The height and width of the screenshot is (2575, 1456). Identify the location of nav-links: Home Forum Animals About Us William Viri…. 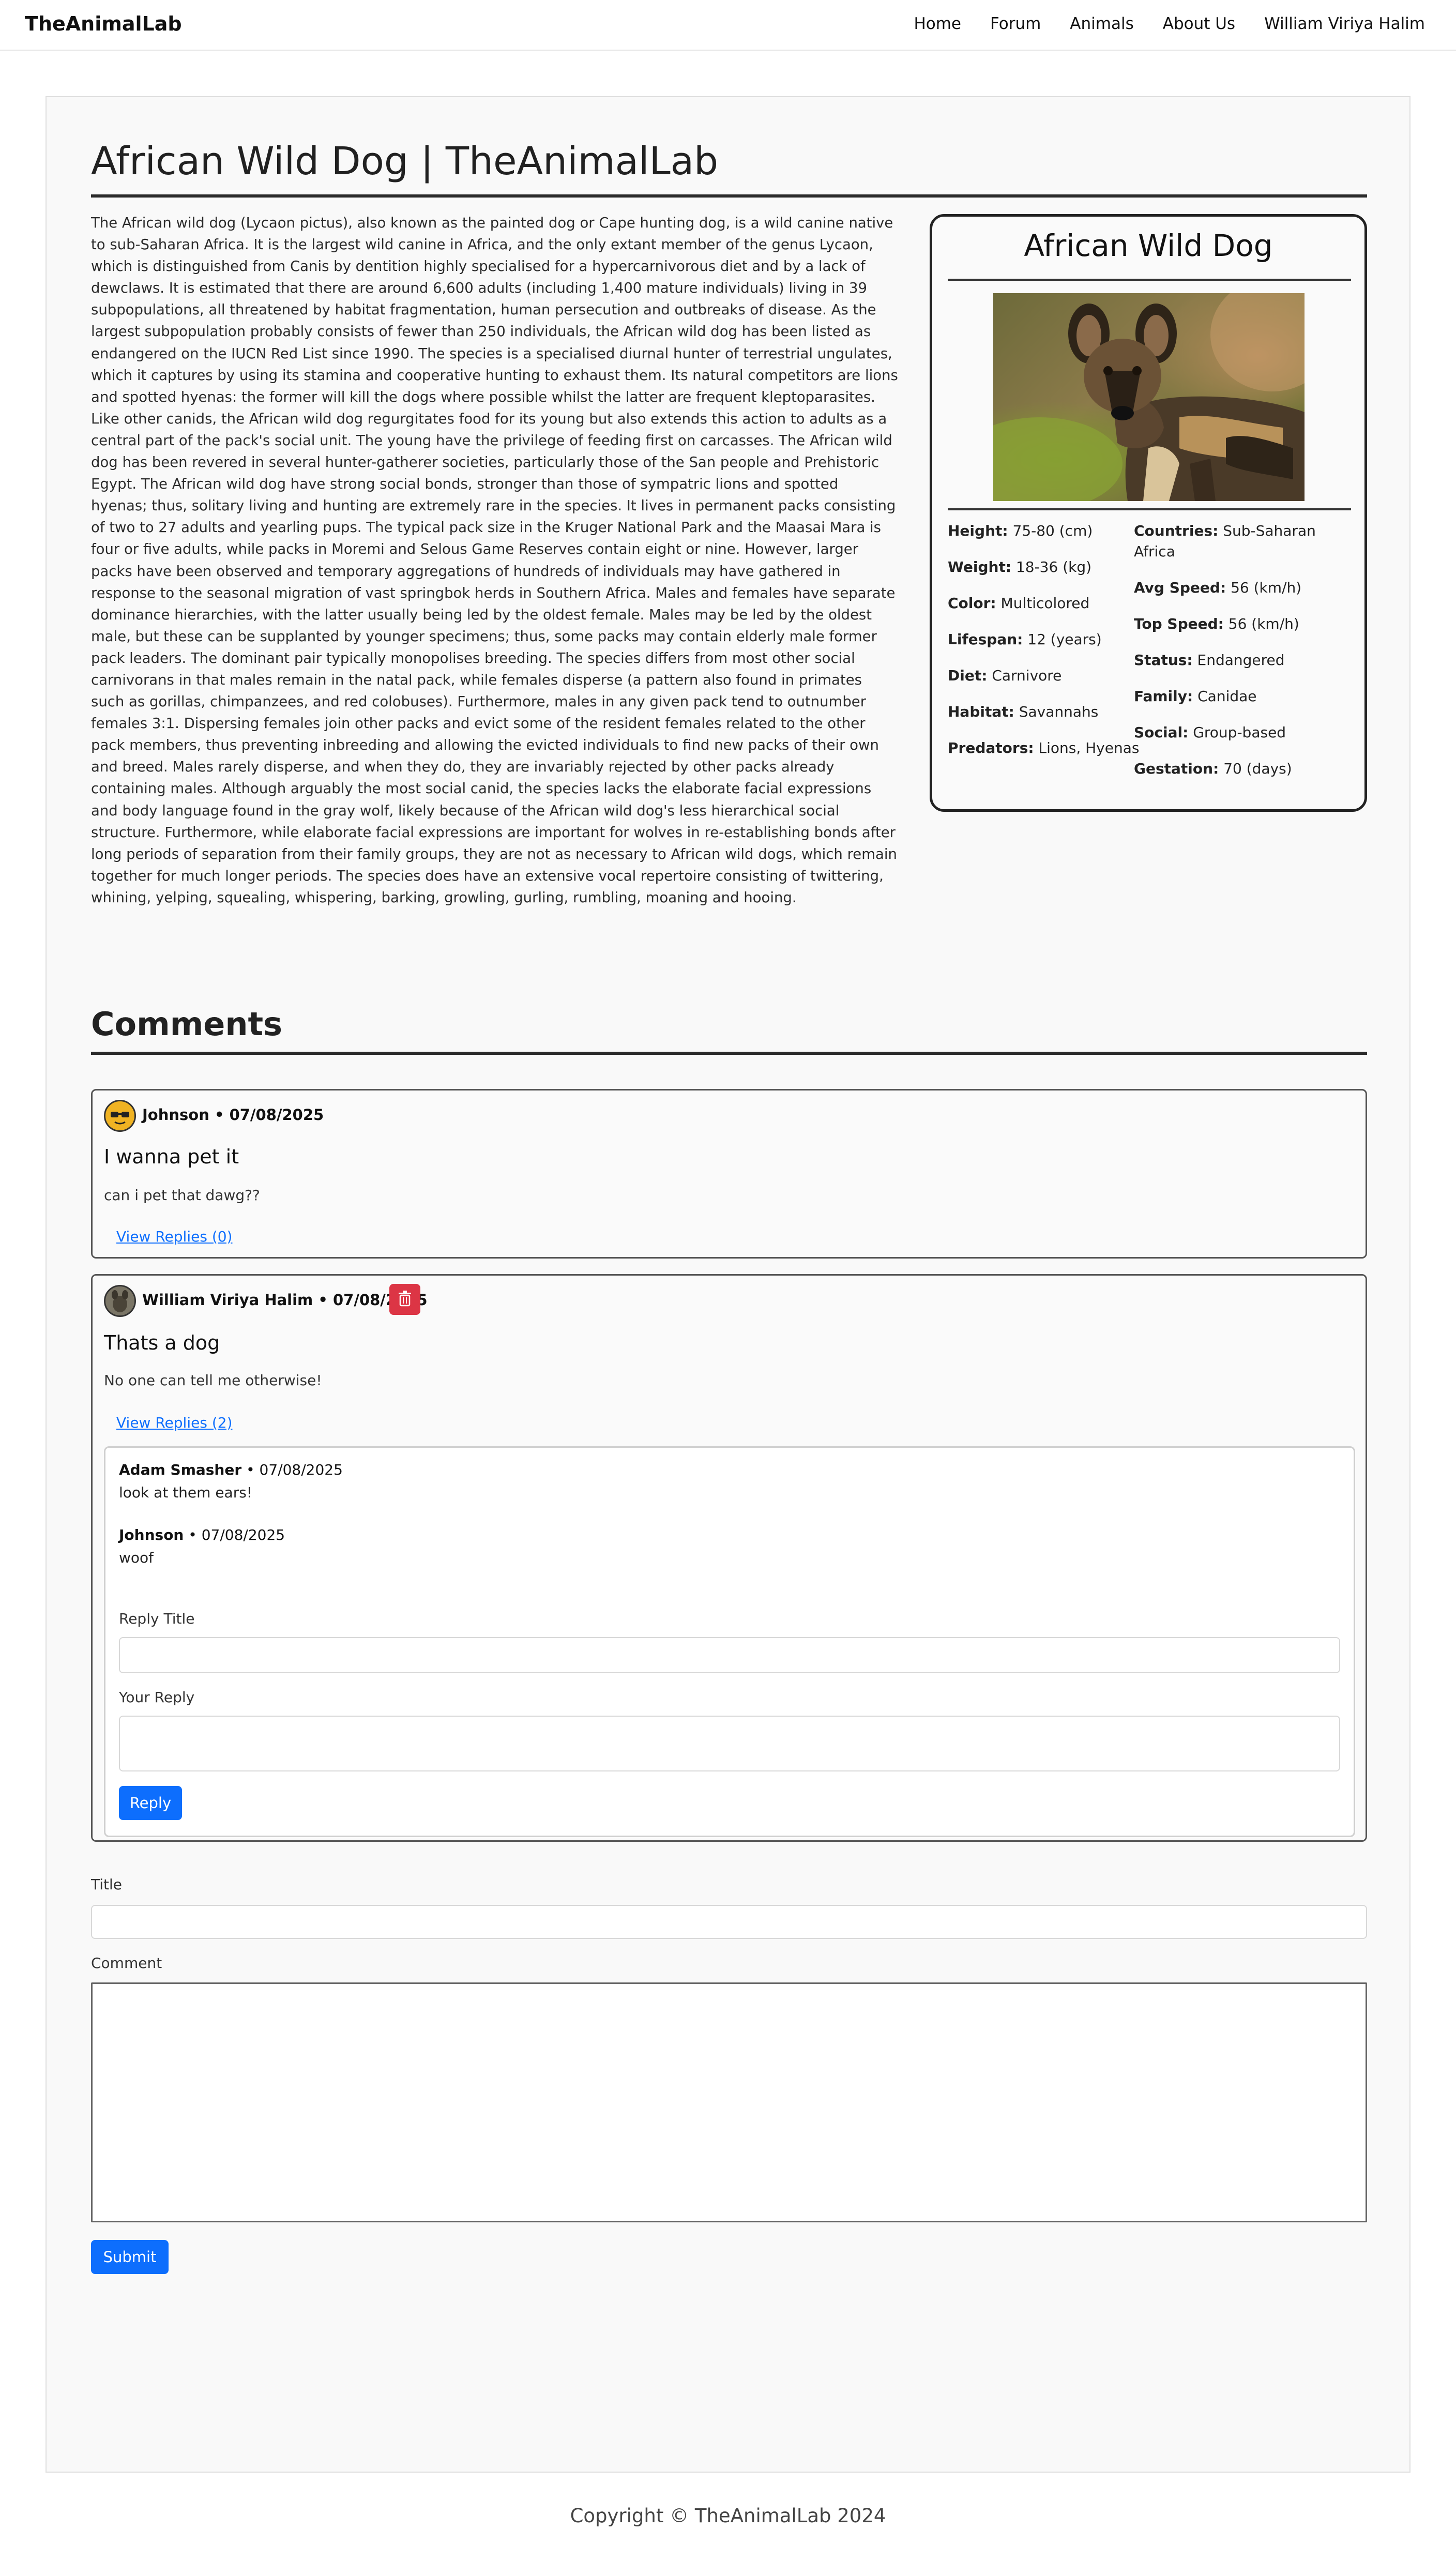
(1170, 23).